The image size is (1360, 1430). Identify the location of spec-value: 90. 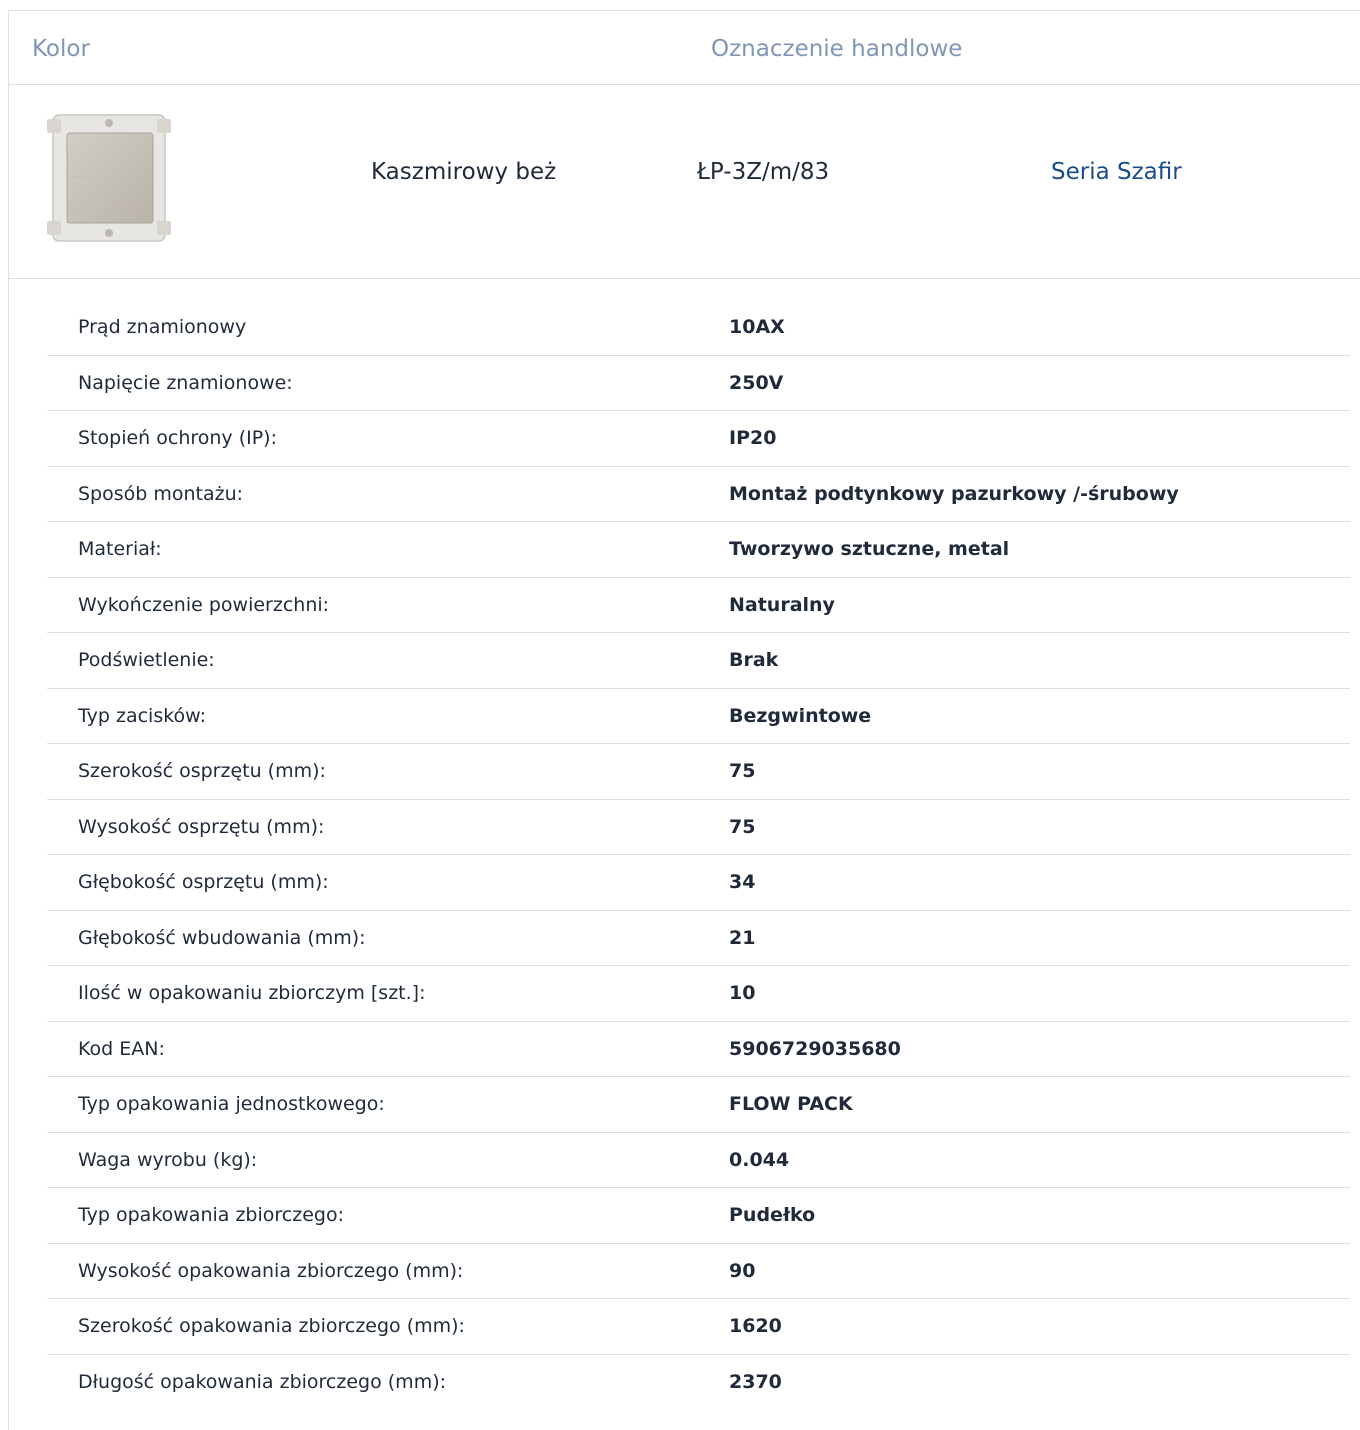
(742, 1270).